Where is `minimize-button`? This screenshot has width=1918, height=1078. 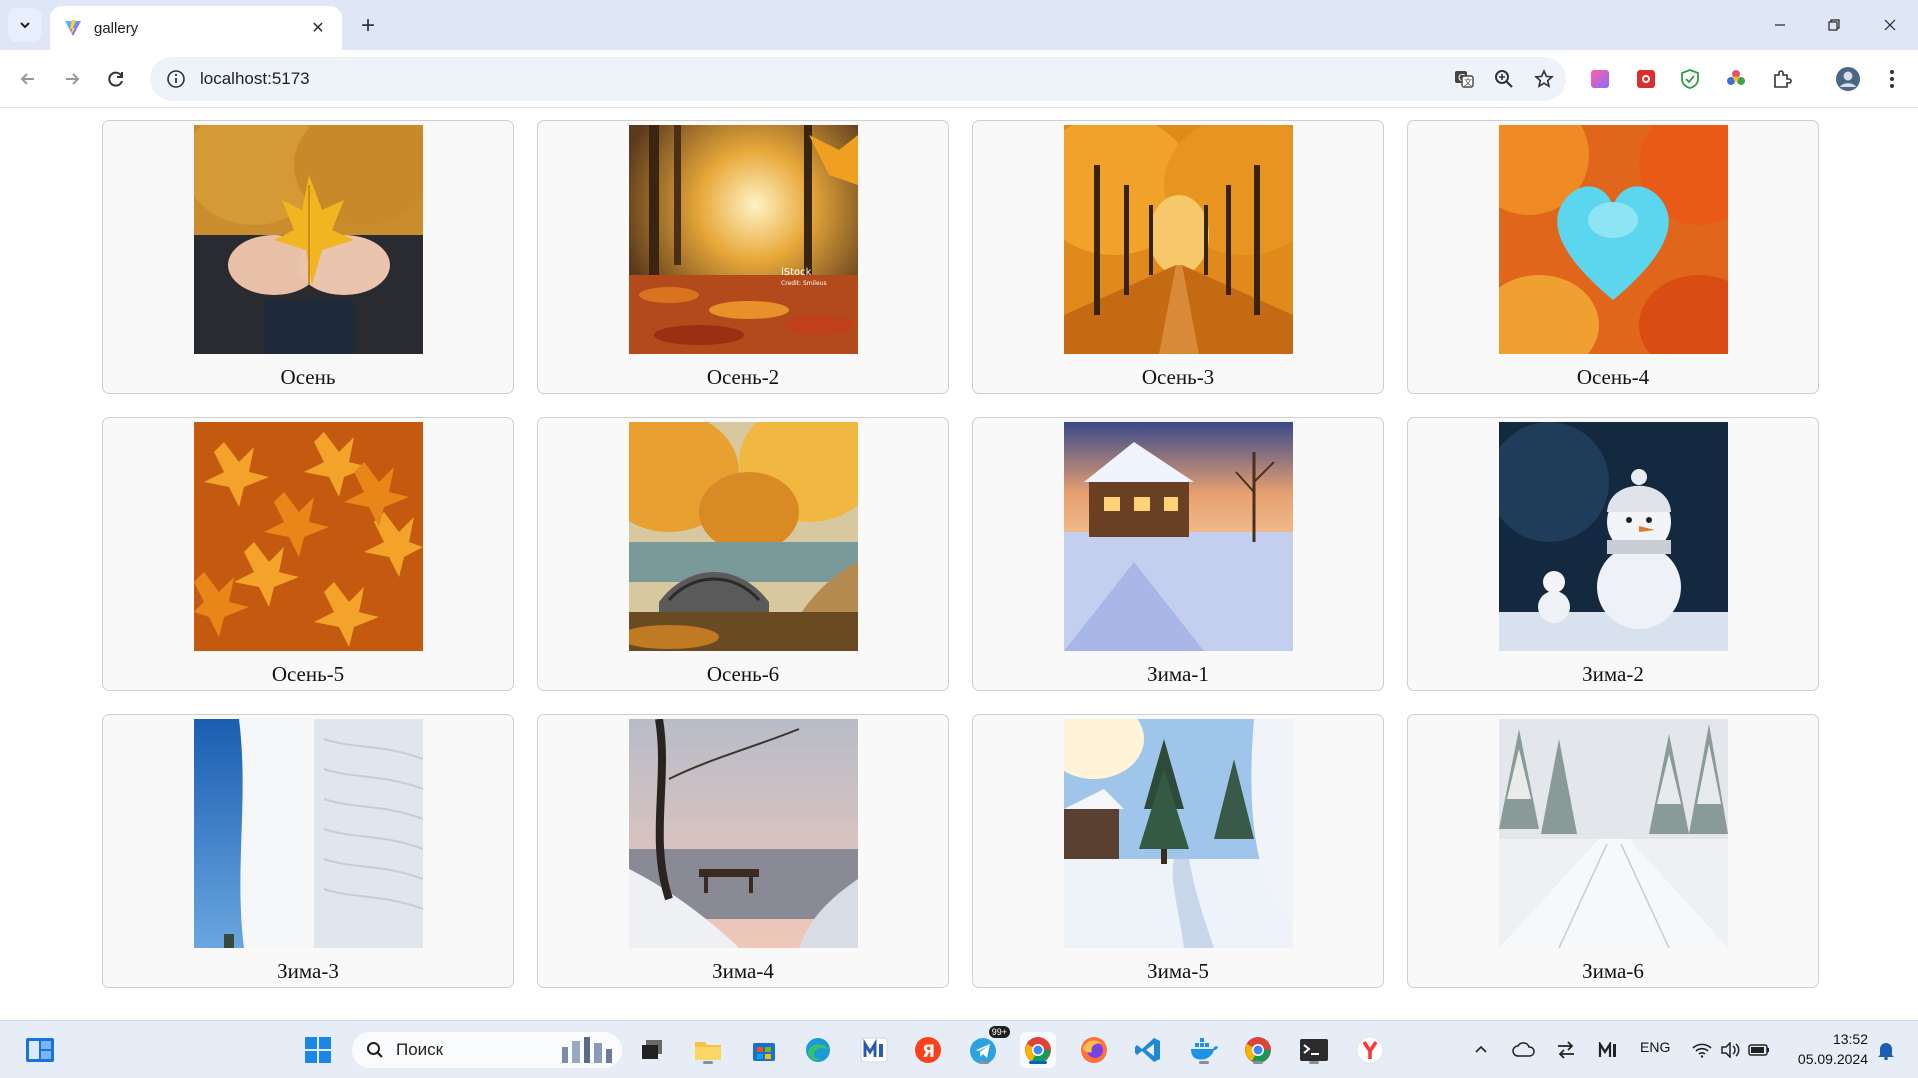
minimize-button is located at coordinates (1780, 25).